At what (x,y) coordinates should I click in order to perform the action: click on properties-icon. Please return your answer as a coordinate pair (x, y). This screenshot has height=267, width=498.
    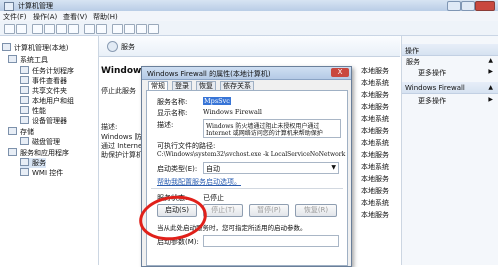
    Looking at the image, I should click on (101, 29).